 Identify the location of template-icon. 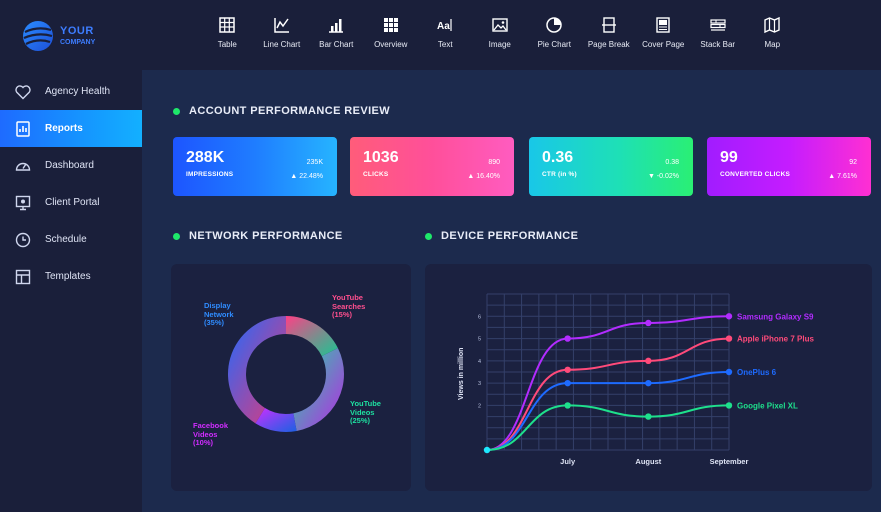
(23, 276).